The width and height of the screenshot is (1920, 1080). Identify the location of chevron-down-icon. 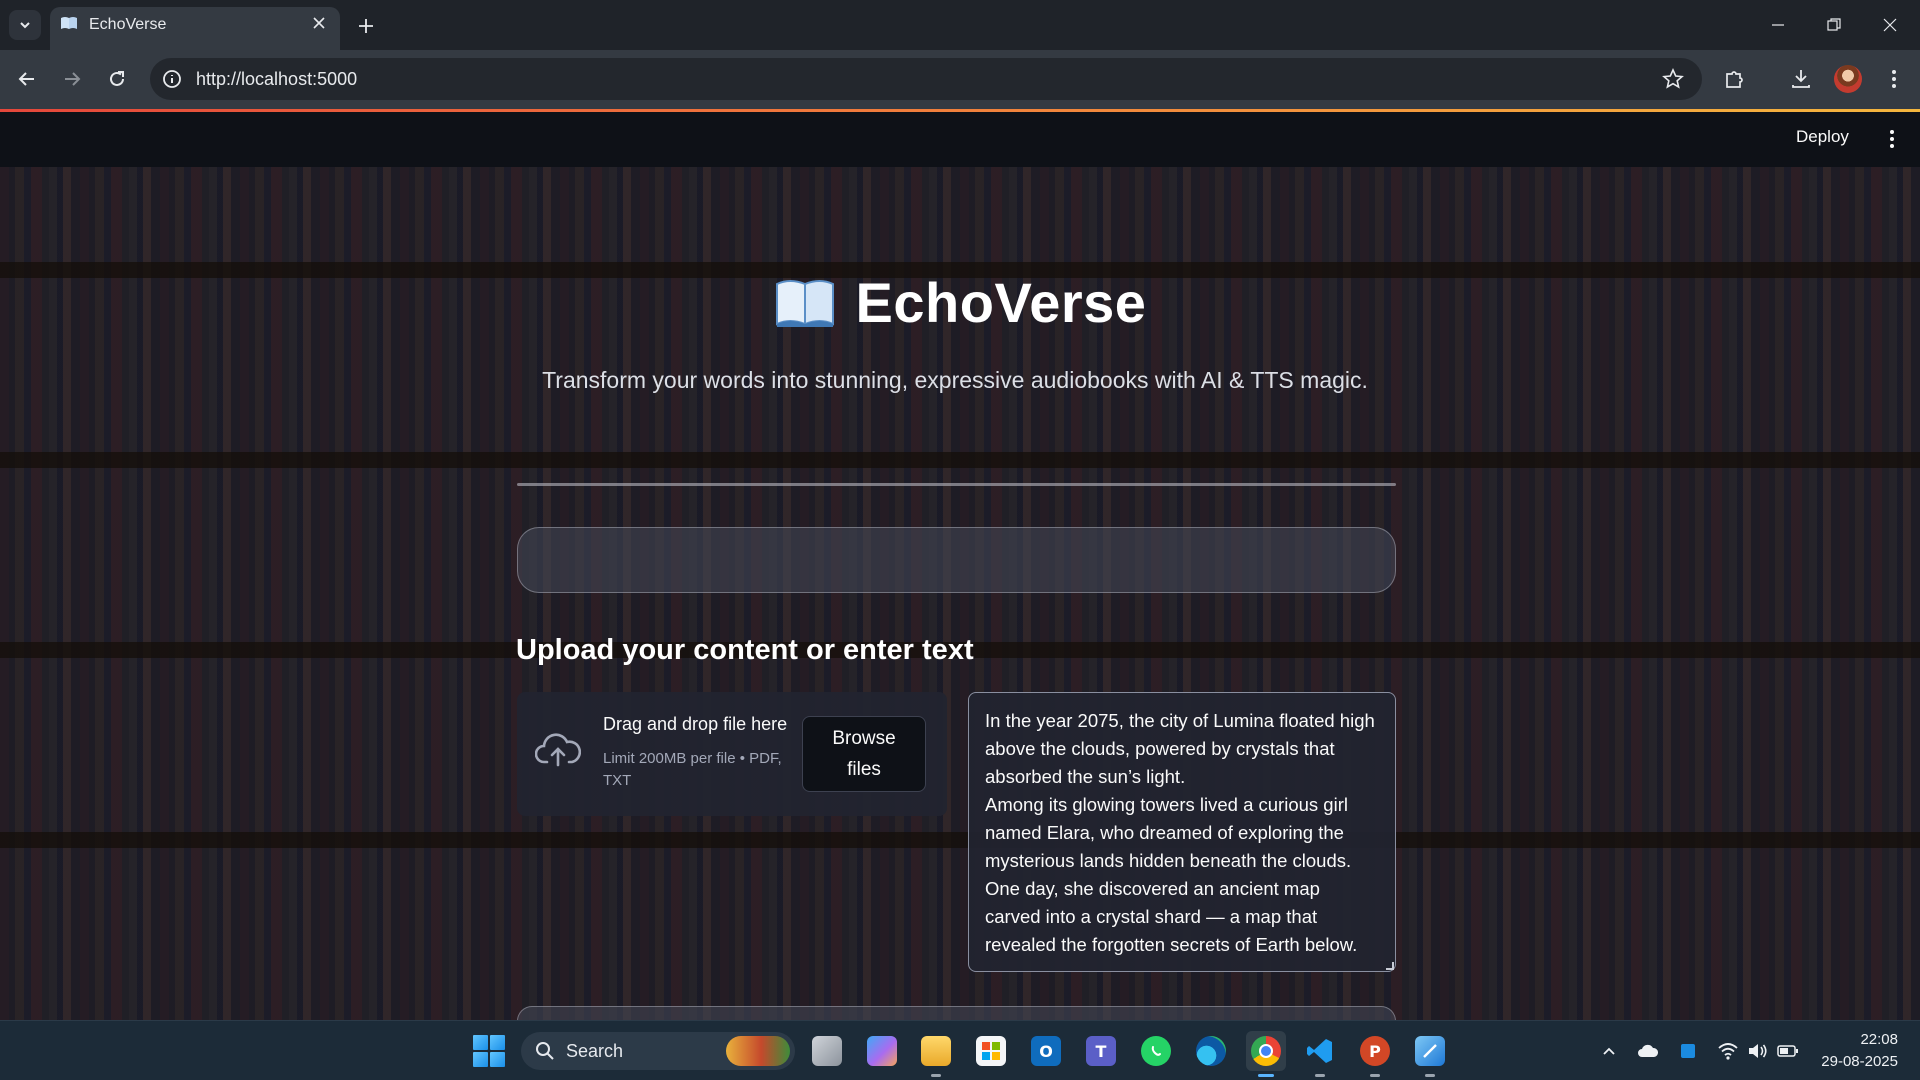
(25, 25).